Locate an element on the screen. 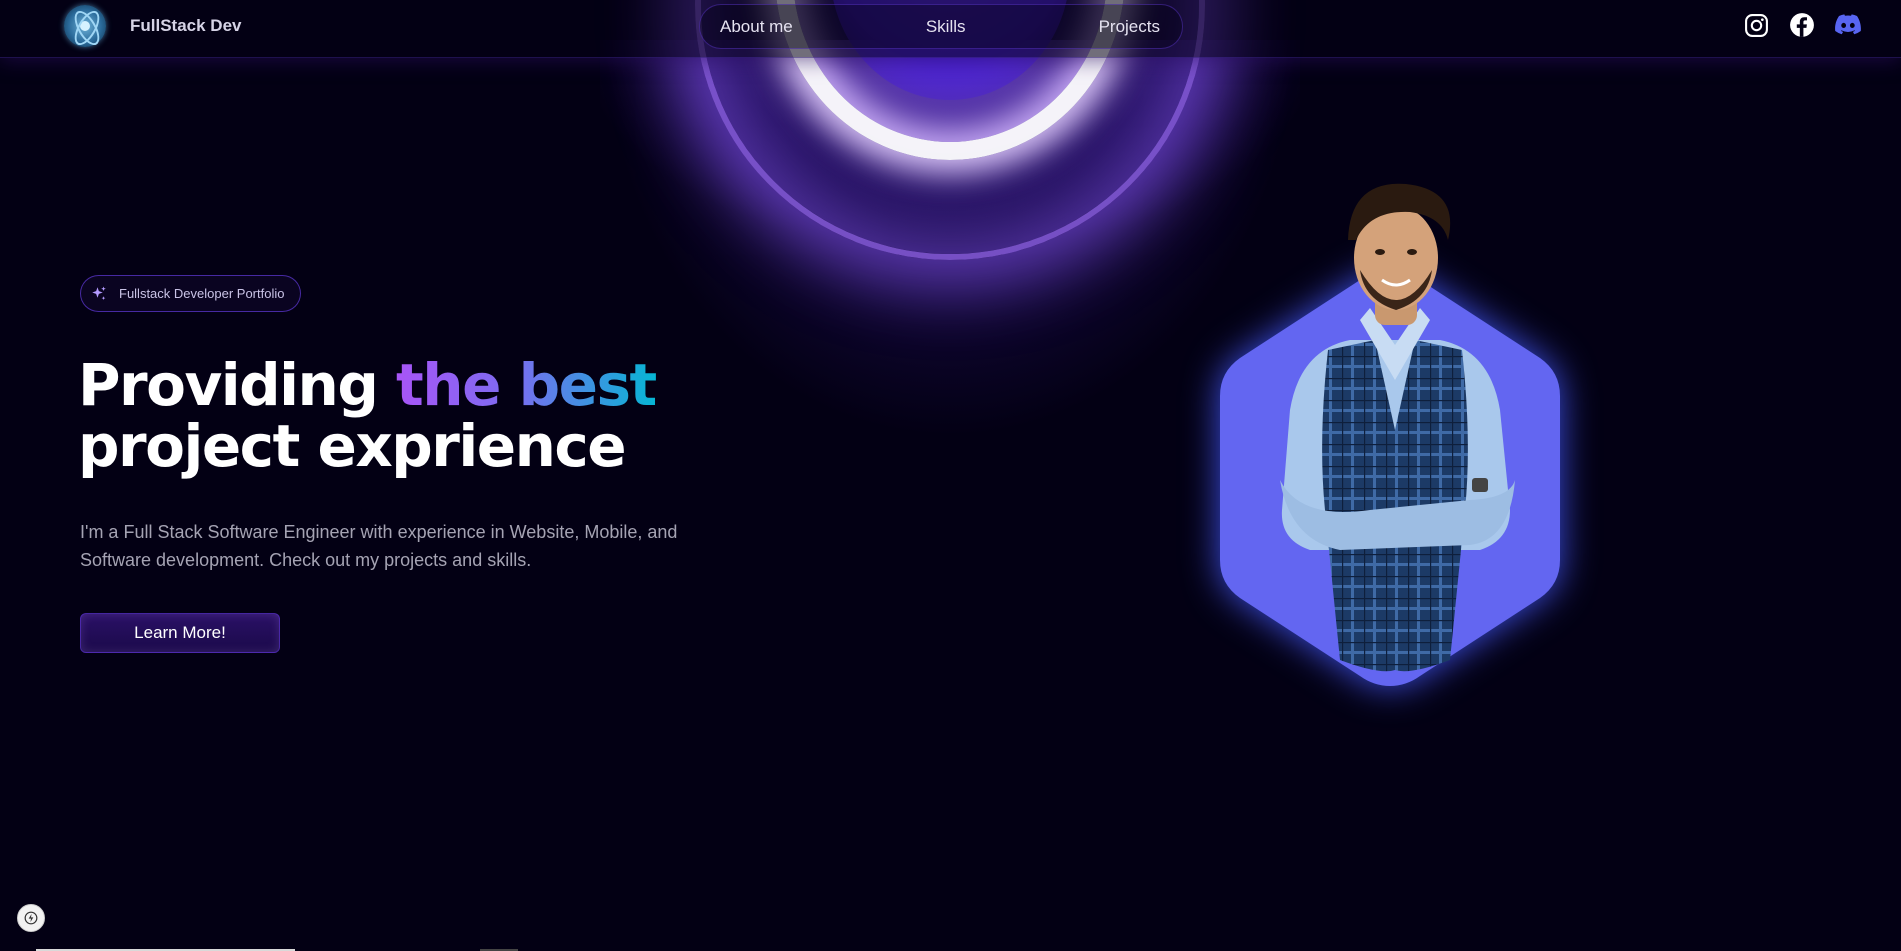 The image size is (1901, 951). hero-headline: Providing the best project exprience is located at coordinates (428, 416).